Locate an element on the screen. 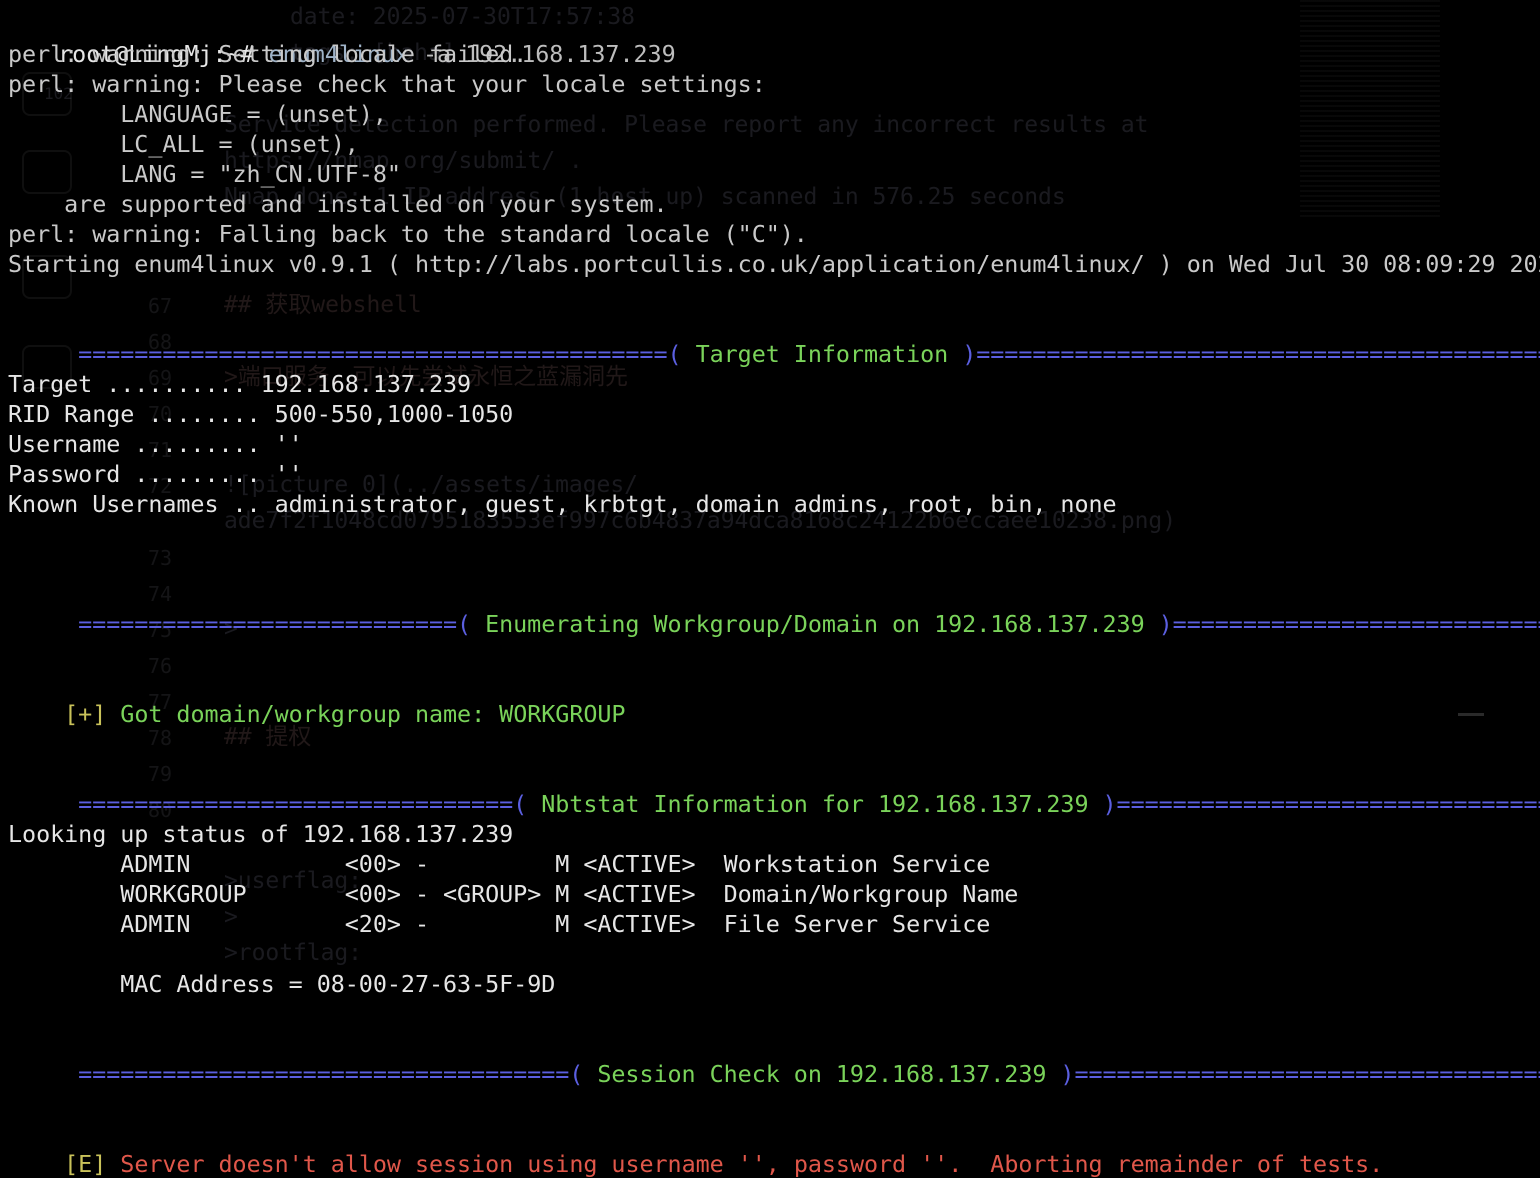 The height and width of the screenshot is (1178, 1540). section-title: Target Information is located at coordinates (822, 354).